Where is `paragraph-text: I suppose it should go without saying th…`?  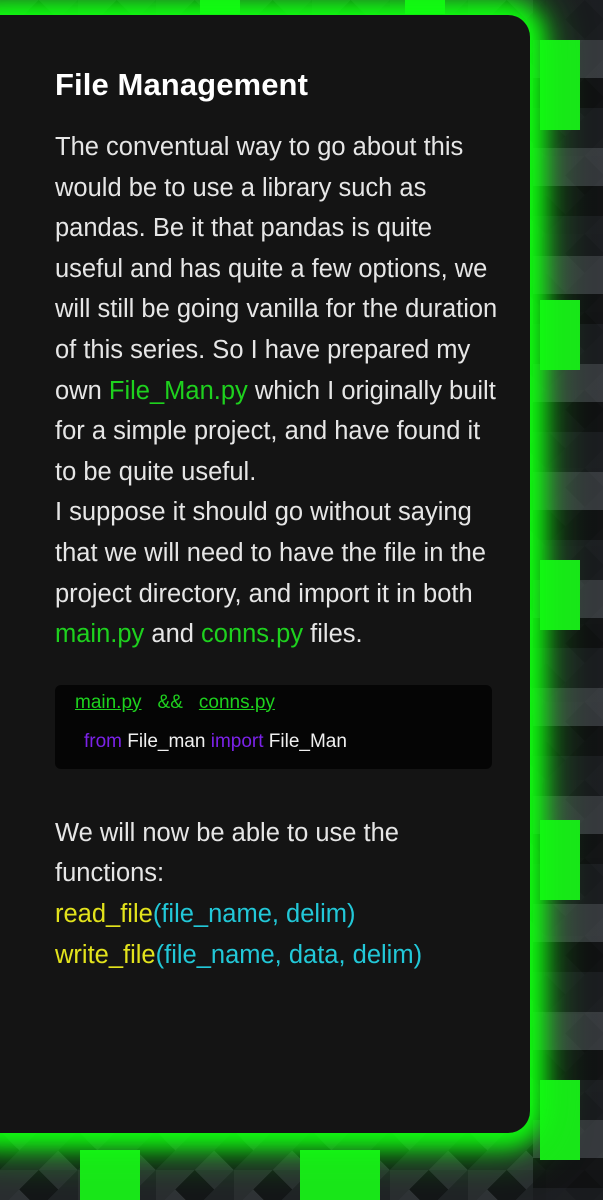
paragraph-text: I suppose it should go without saying th… is located at coordinates (270, 553).